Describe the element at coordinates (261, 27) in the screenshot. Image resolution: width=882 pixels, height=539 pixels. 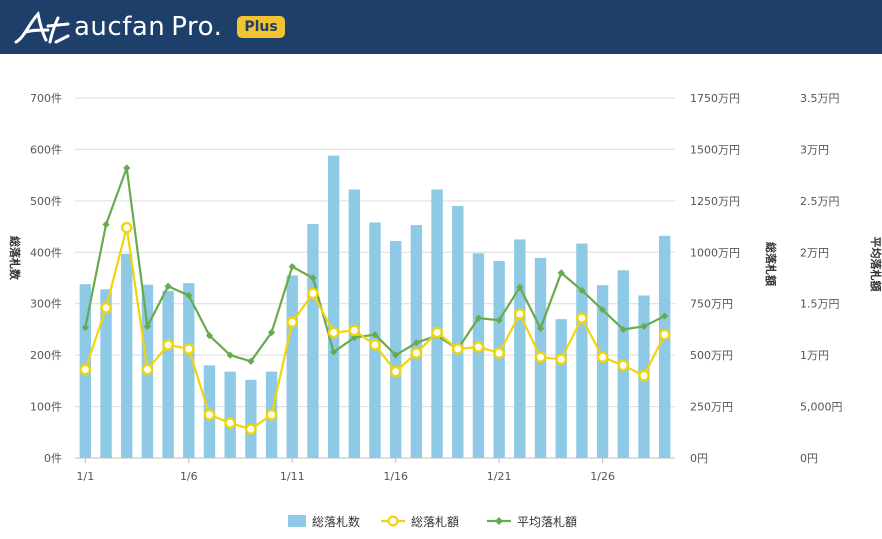
I see `plus-badge: Plus` at that location.